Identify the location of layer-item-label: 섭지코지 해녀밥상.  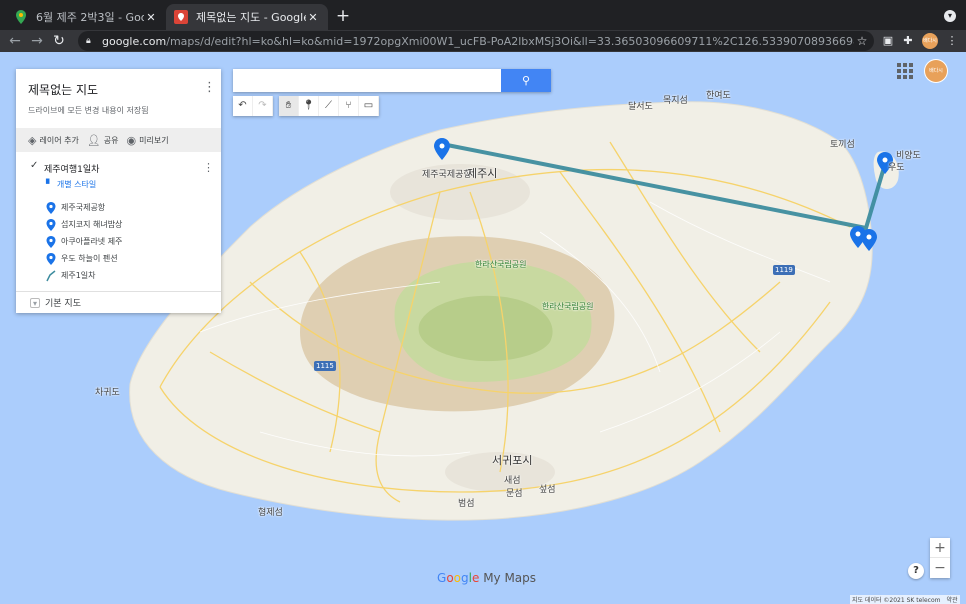
(92, 224).